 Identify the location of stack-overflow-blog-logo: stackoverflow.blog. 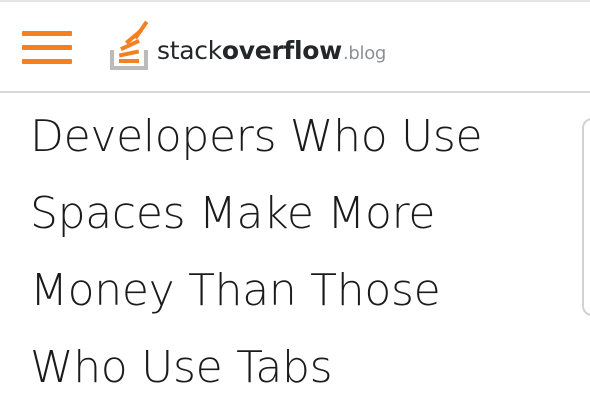
(264, 44).